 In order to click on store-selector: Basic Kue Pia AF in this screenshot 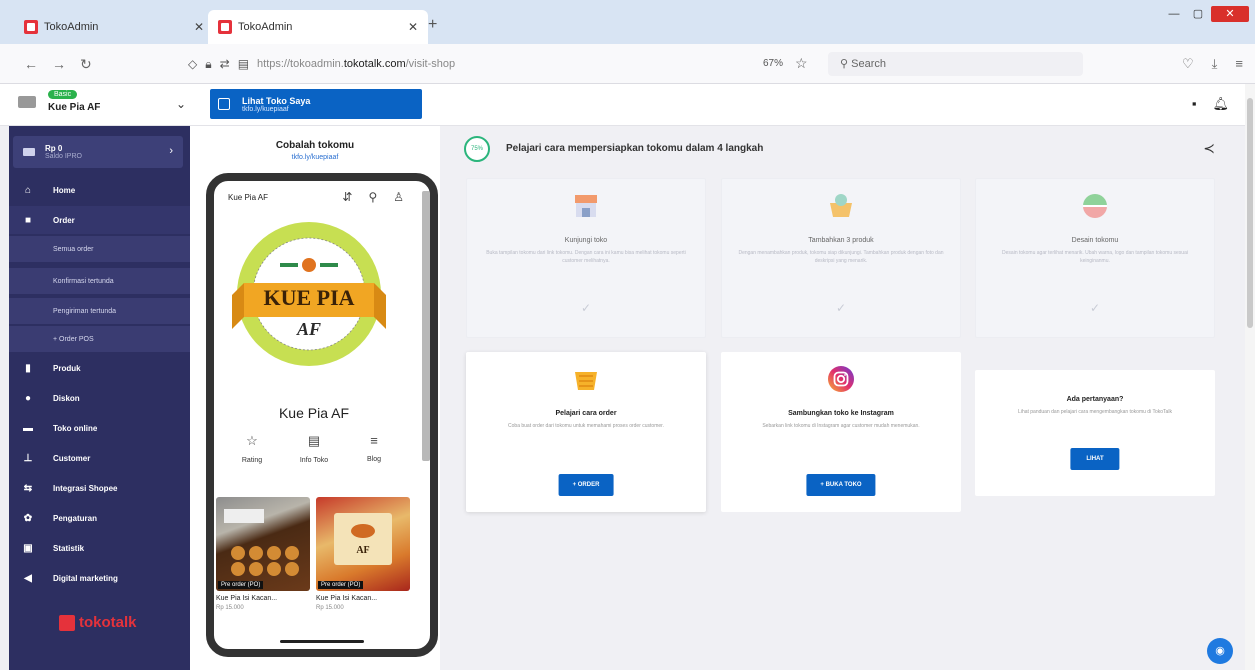, I will do `click(59, 101)`.